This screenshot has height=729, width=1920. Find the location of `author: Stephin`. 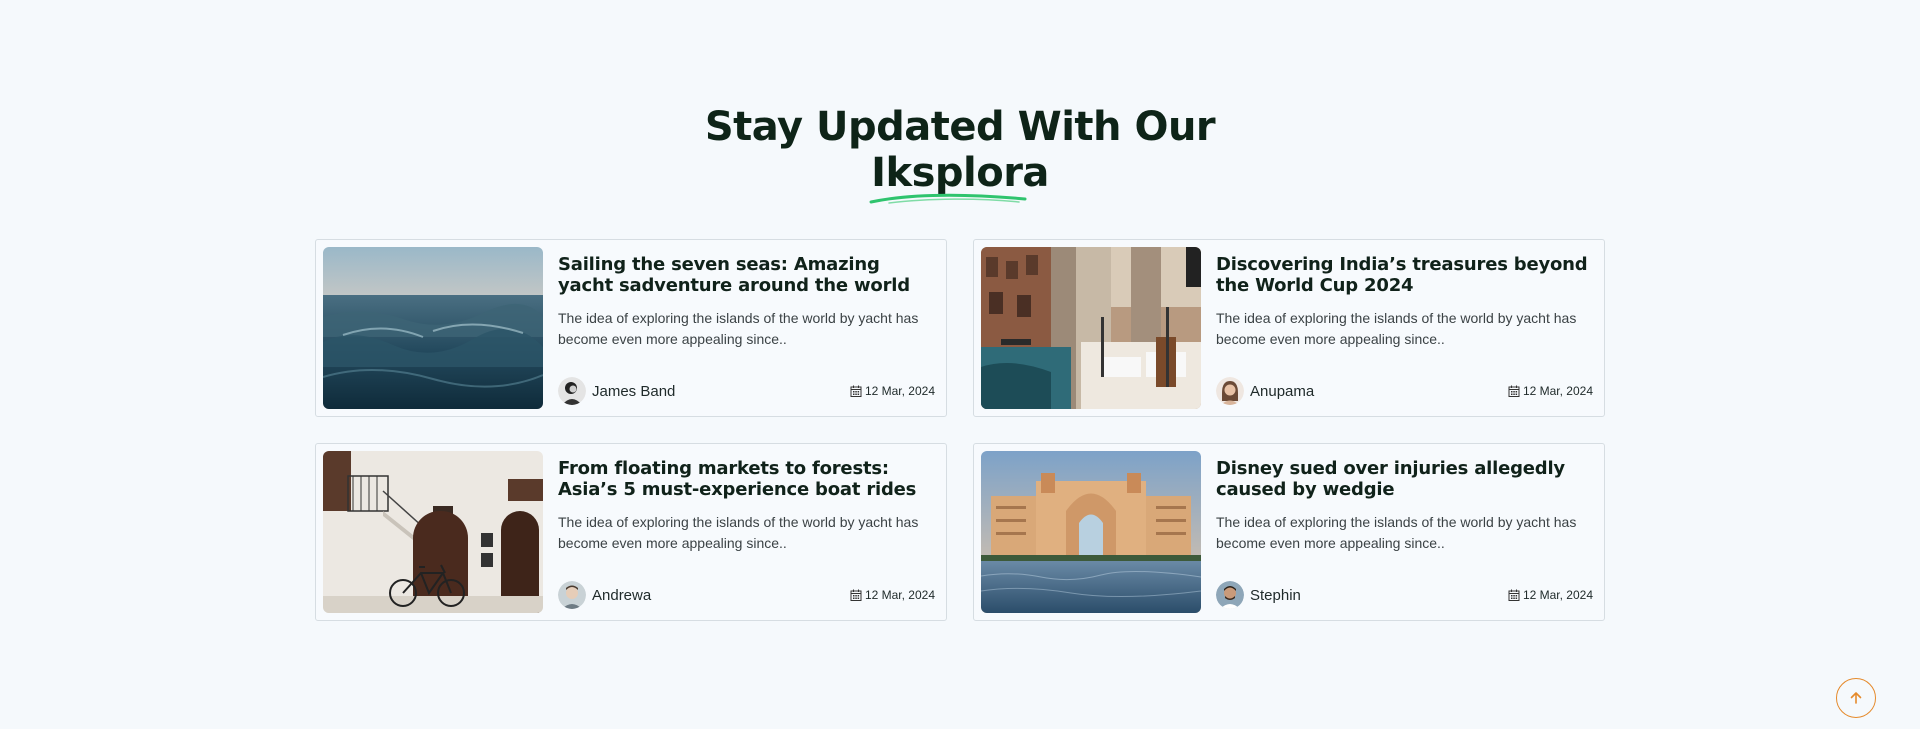

author: Stephin is located at coordinates (1258, 595).